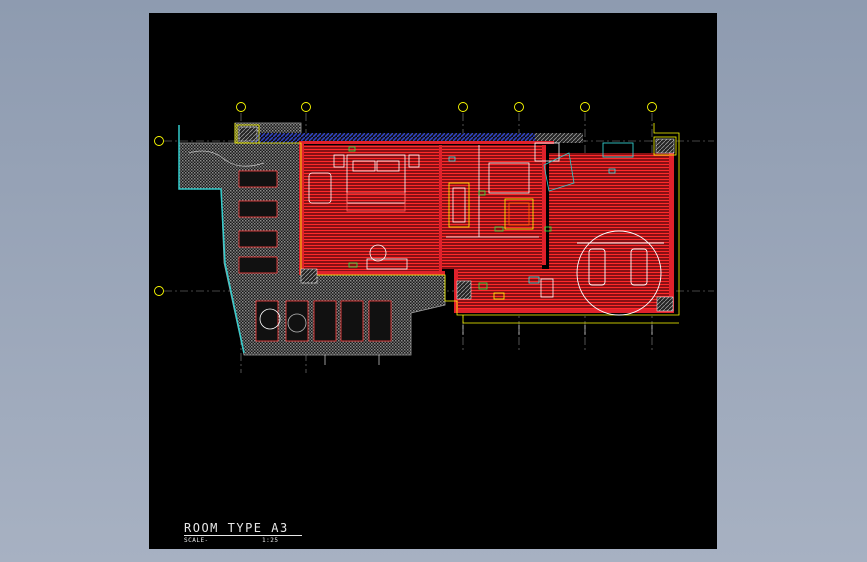 This screenshot has width=867, height=562. I want to click on scale-row: SCALE- 1:25, so click(254, 540).